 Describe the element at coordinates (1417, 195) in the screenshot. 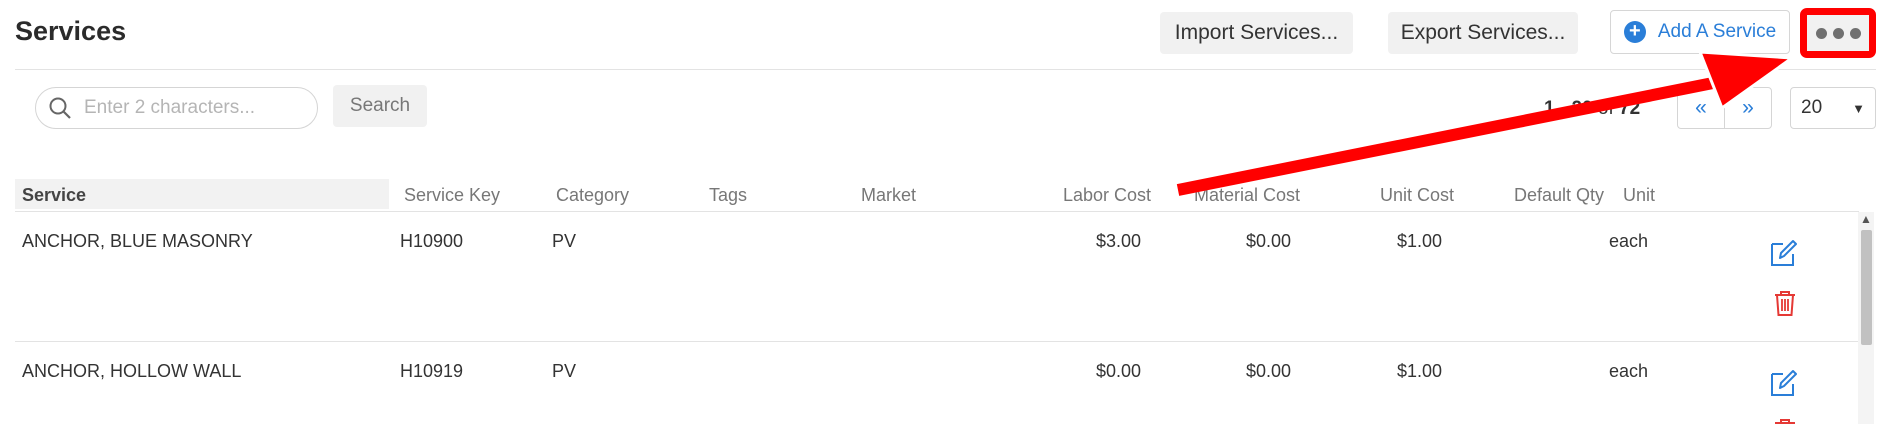

I see `col-header-unit-cost: Unit Cost` at that location.